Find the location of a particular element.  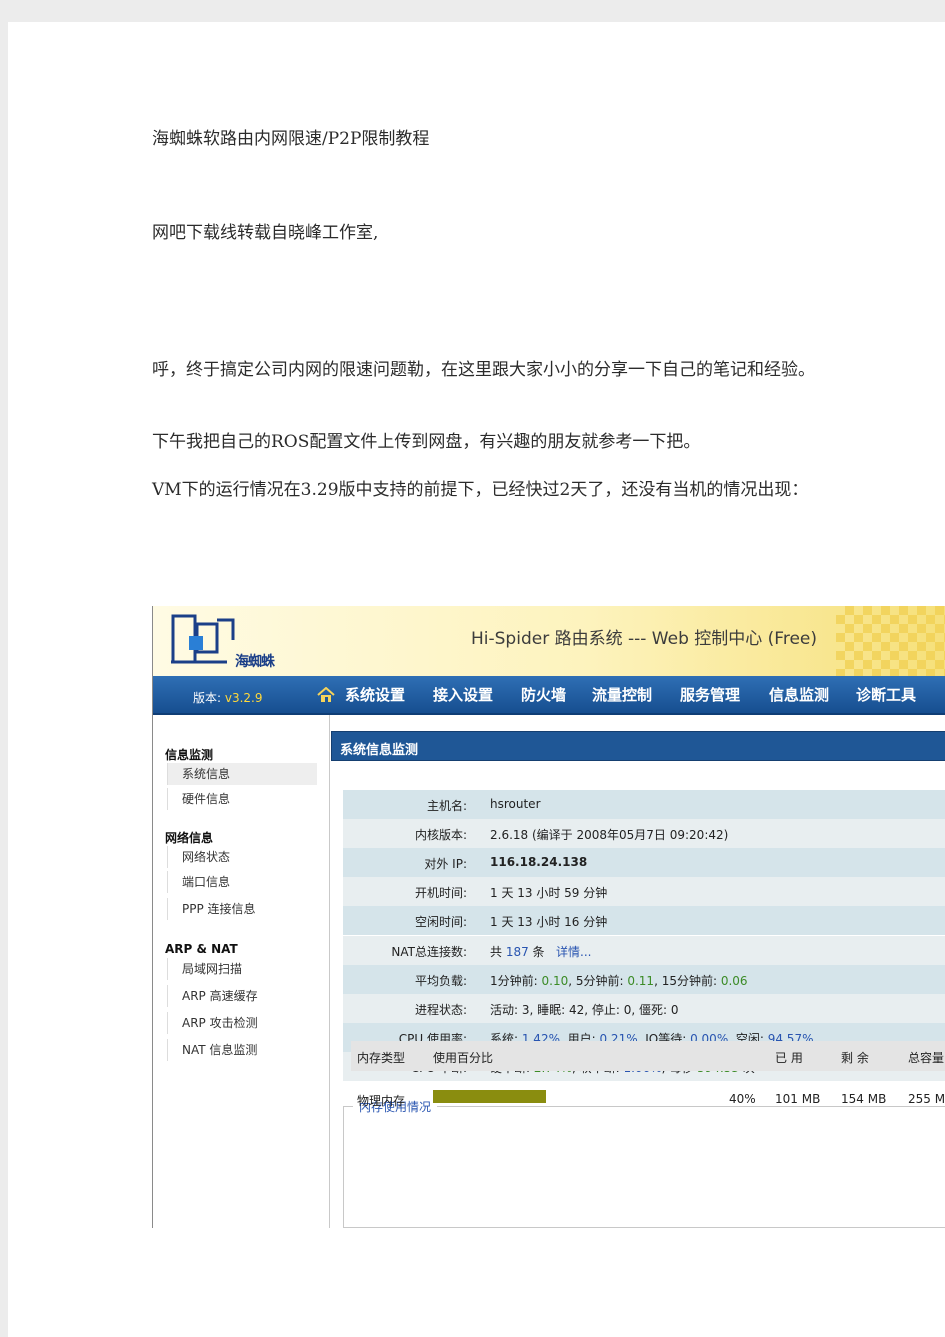

sidebar-item-hardware-info: 硬件信息 is located at coordinates (242, 799).